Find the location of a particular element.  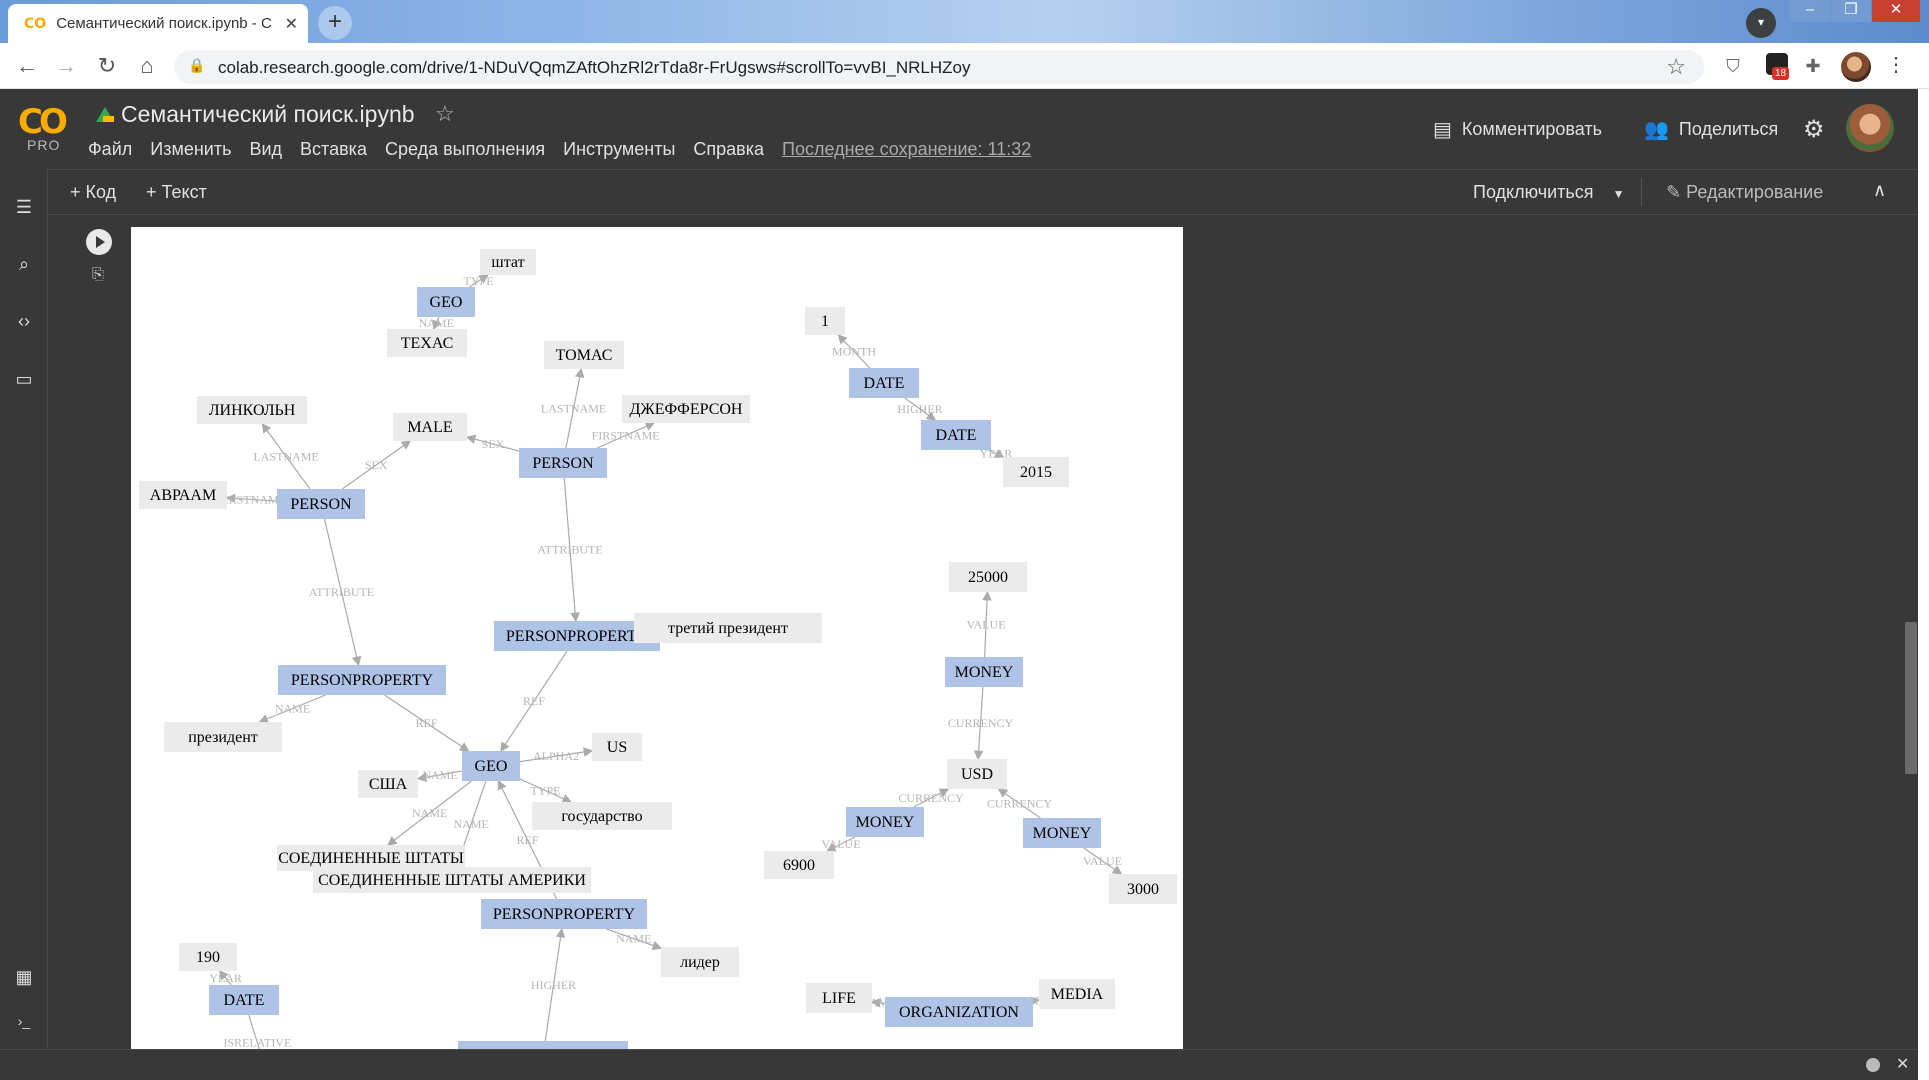

window-minimize-button: – is located at coordinates (1810, 11).